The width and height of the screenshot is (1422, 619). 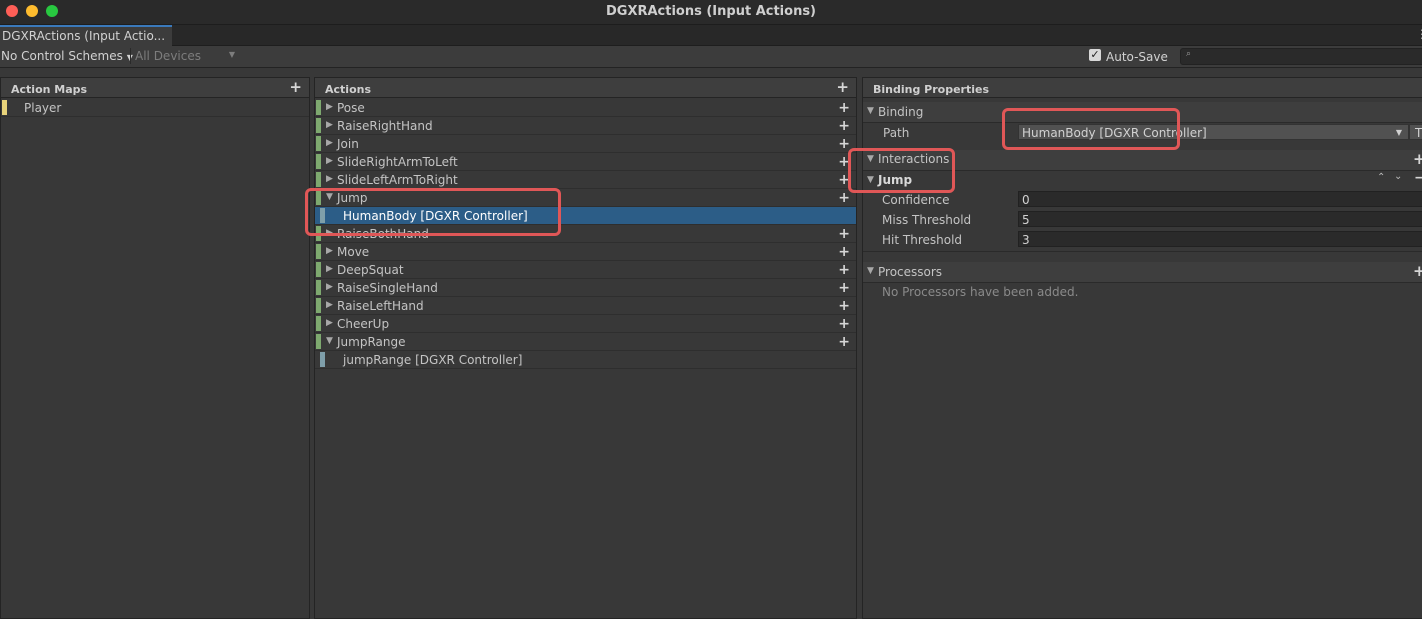 What do you see at coordinates (433, 212) in the screenshot?
I see `highlight-box-jump-binding` at bounding box center [433, 212].